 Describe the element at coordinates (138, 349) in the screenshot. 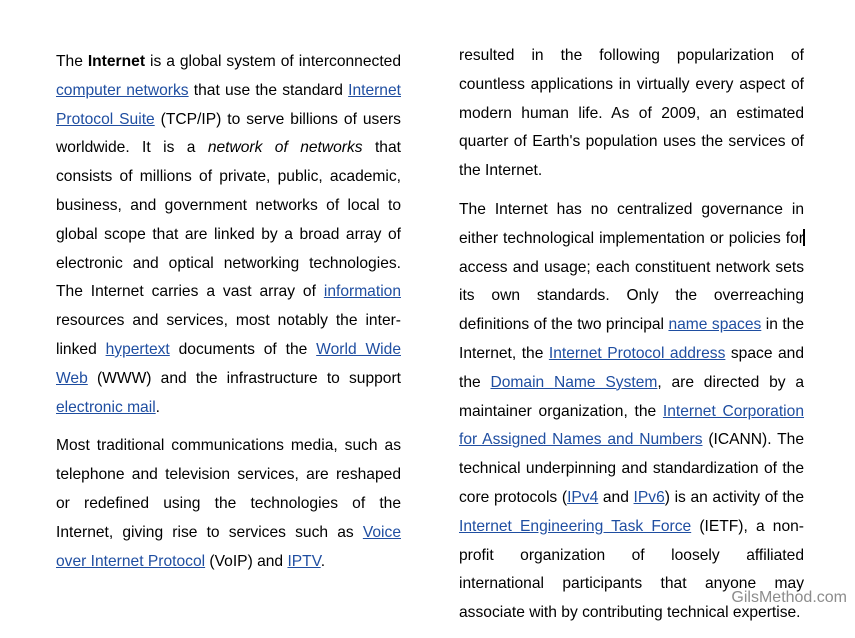

I see `link-hypertext: hypertext` at that location.